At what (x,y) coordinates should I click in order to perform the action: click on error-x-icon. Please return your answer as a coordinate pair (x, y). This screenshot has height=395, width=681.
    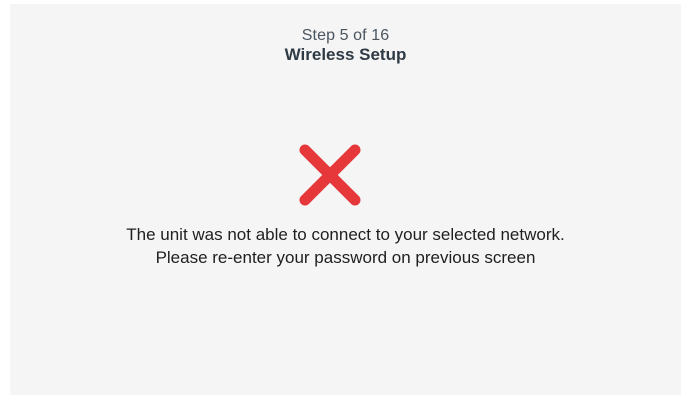
    Looking at the image, I should click on (330, 175).